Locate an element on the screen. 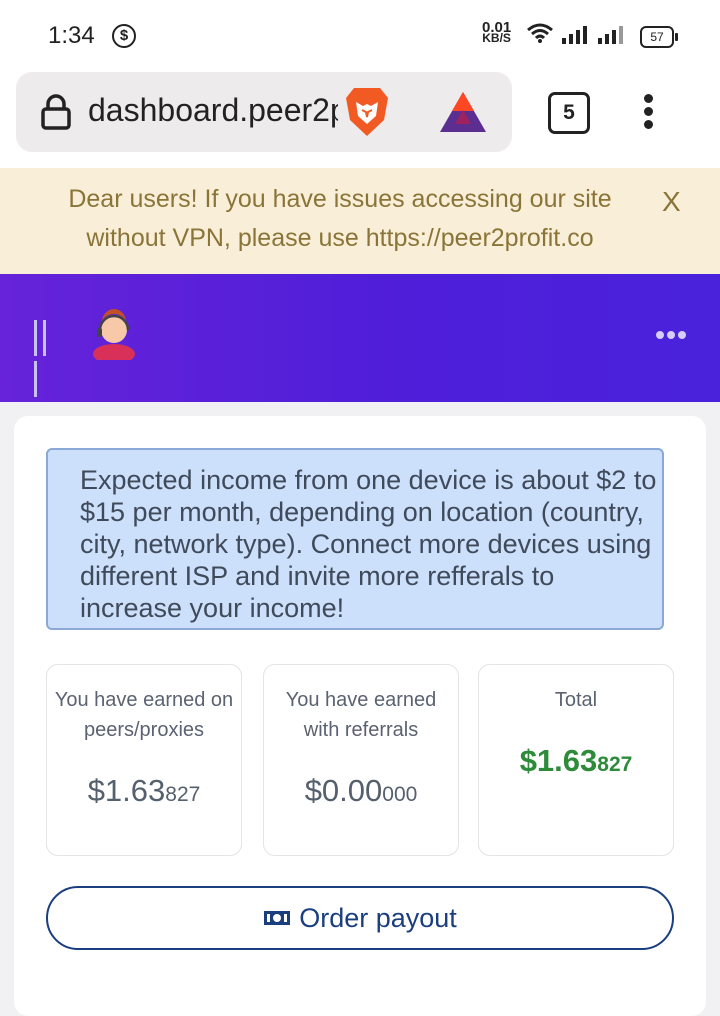  more-horizontal-icon is located at coordinates (660, 335).